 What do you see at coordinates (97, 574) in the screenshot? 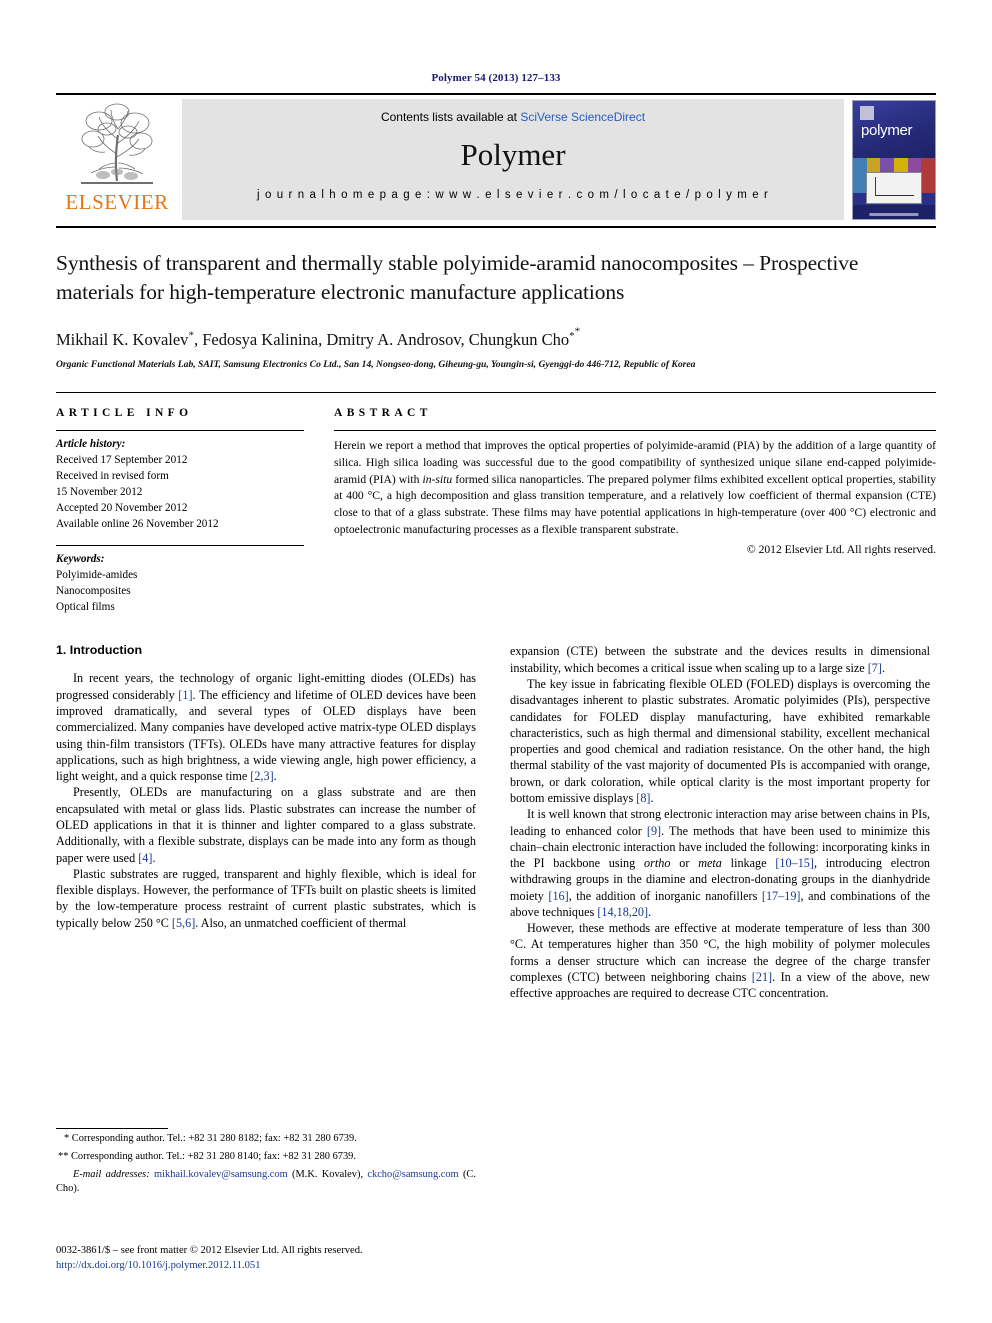
I see `keyword-item: Polyimide-amides` at bounding box center [97, 574].